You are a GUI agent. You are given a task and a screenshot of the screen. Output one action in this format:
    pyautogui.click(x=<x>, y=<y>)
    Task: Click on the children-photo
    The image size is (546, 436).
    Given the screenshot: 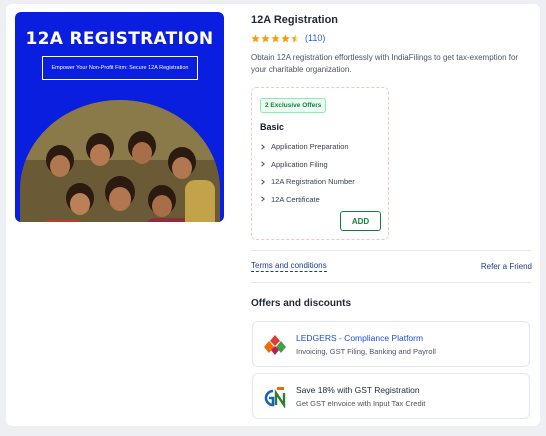 What is the action you would take?
    pyautogui.click(x=120, y=161)
    